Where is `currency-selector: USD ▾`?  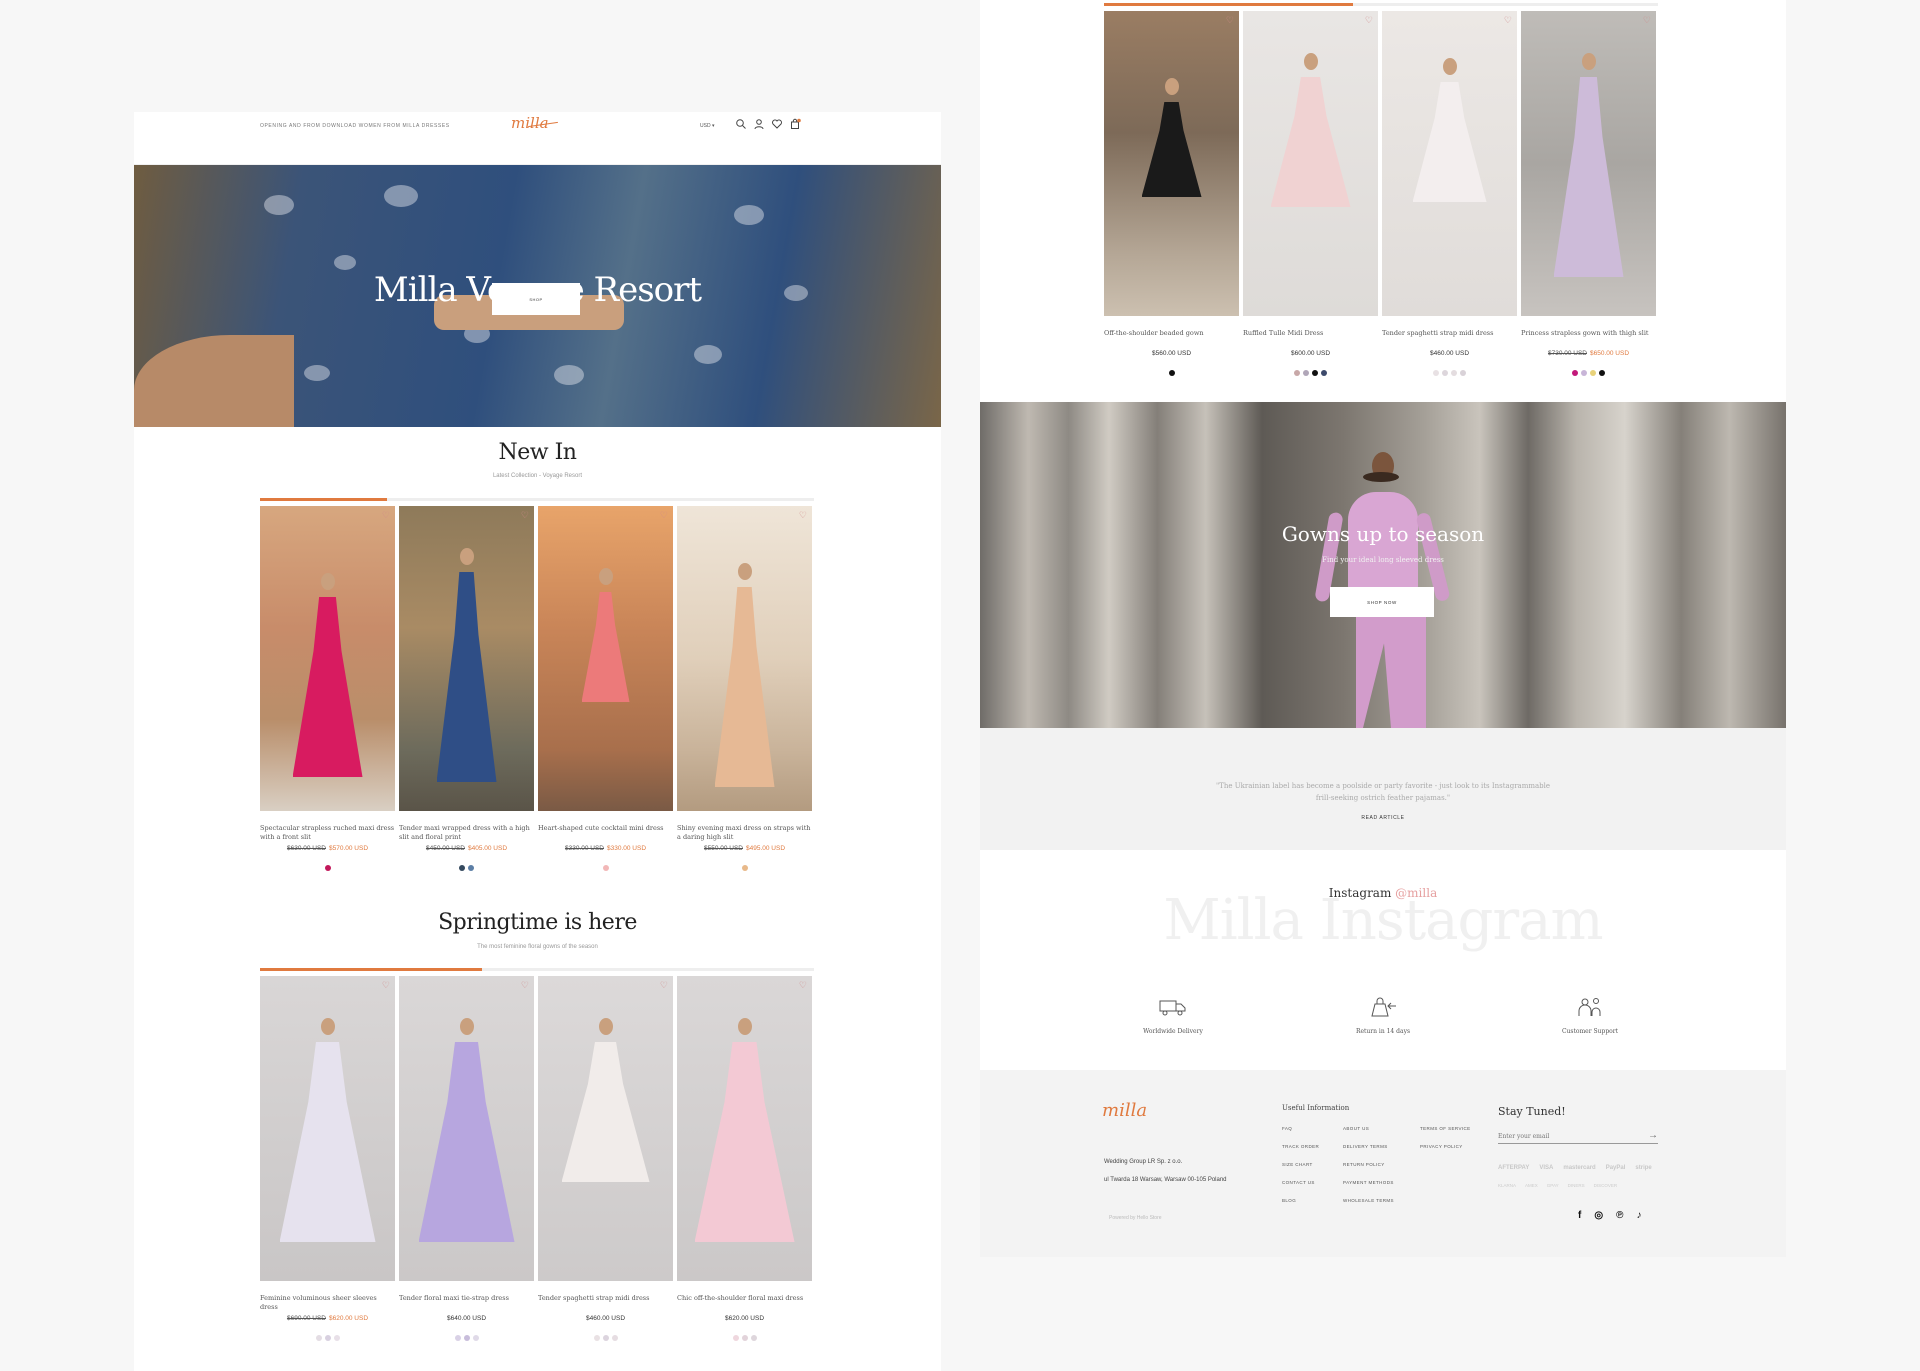
currency-selector: USD ▾ is located at coordinates (707, 126).